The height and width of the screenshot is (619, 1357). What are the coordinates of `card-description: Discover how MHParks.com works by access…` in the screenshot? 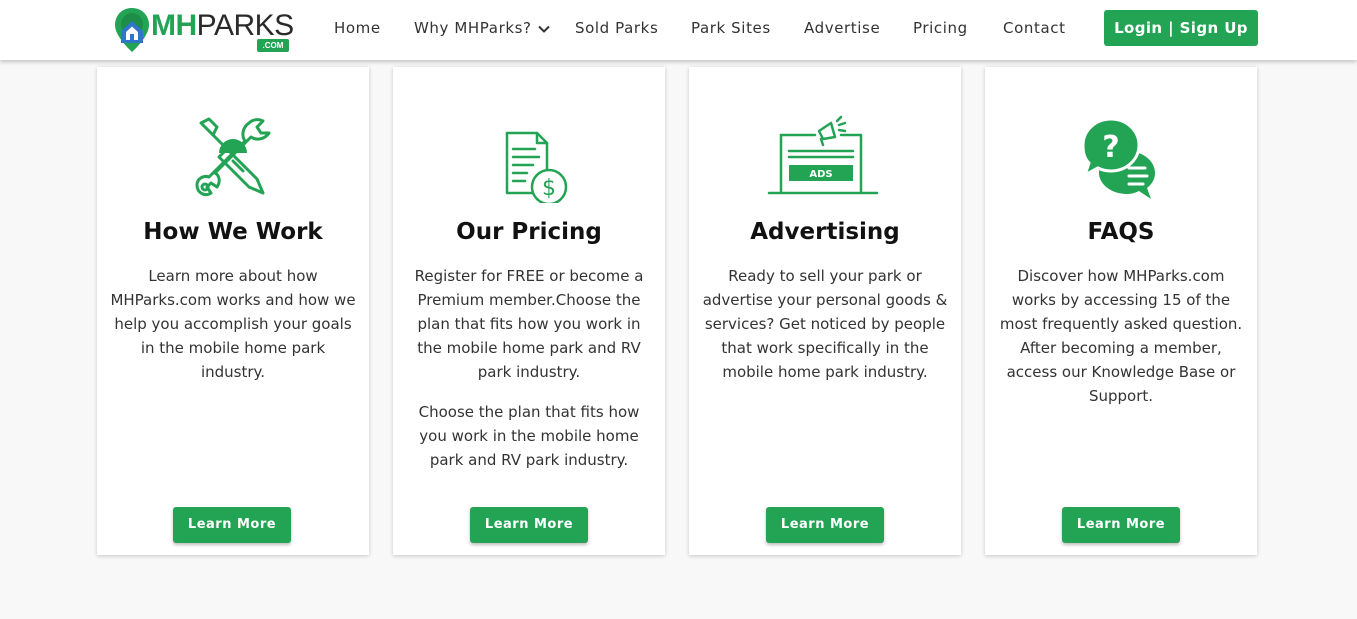 It's located at (1121, 336).